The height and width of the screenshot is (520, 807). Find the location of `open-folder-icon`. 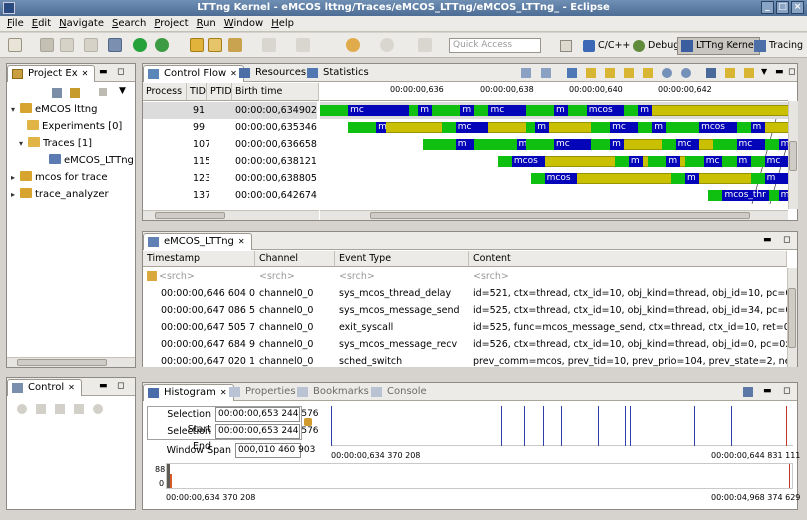

open-folder-icon is located at coordinates (197, 45).